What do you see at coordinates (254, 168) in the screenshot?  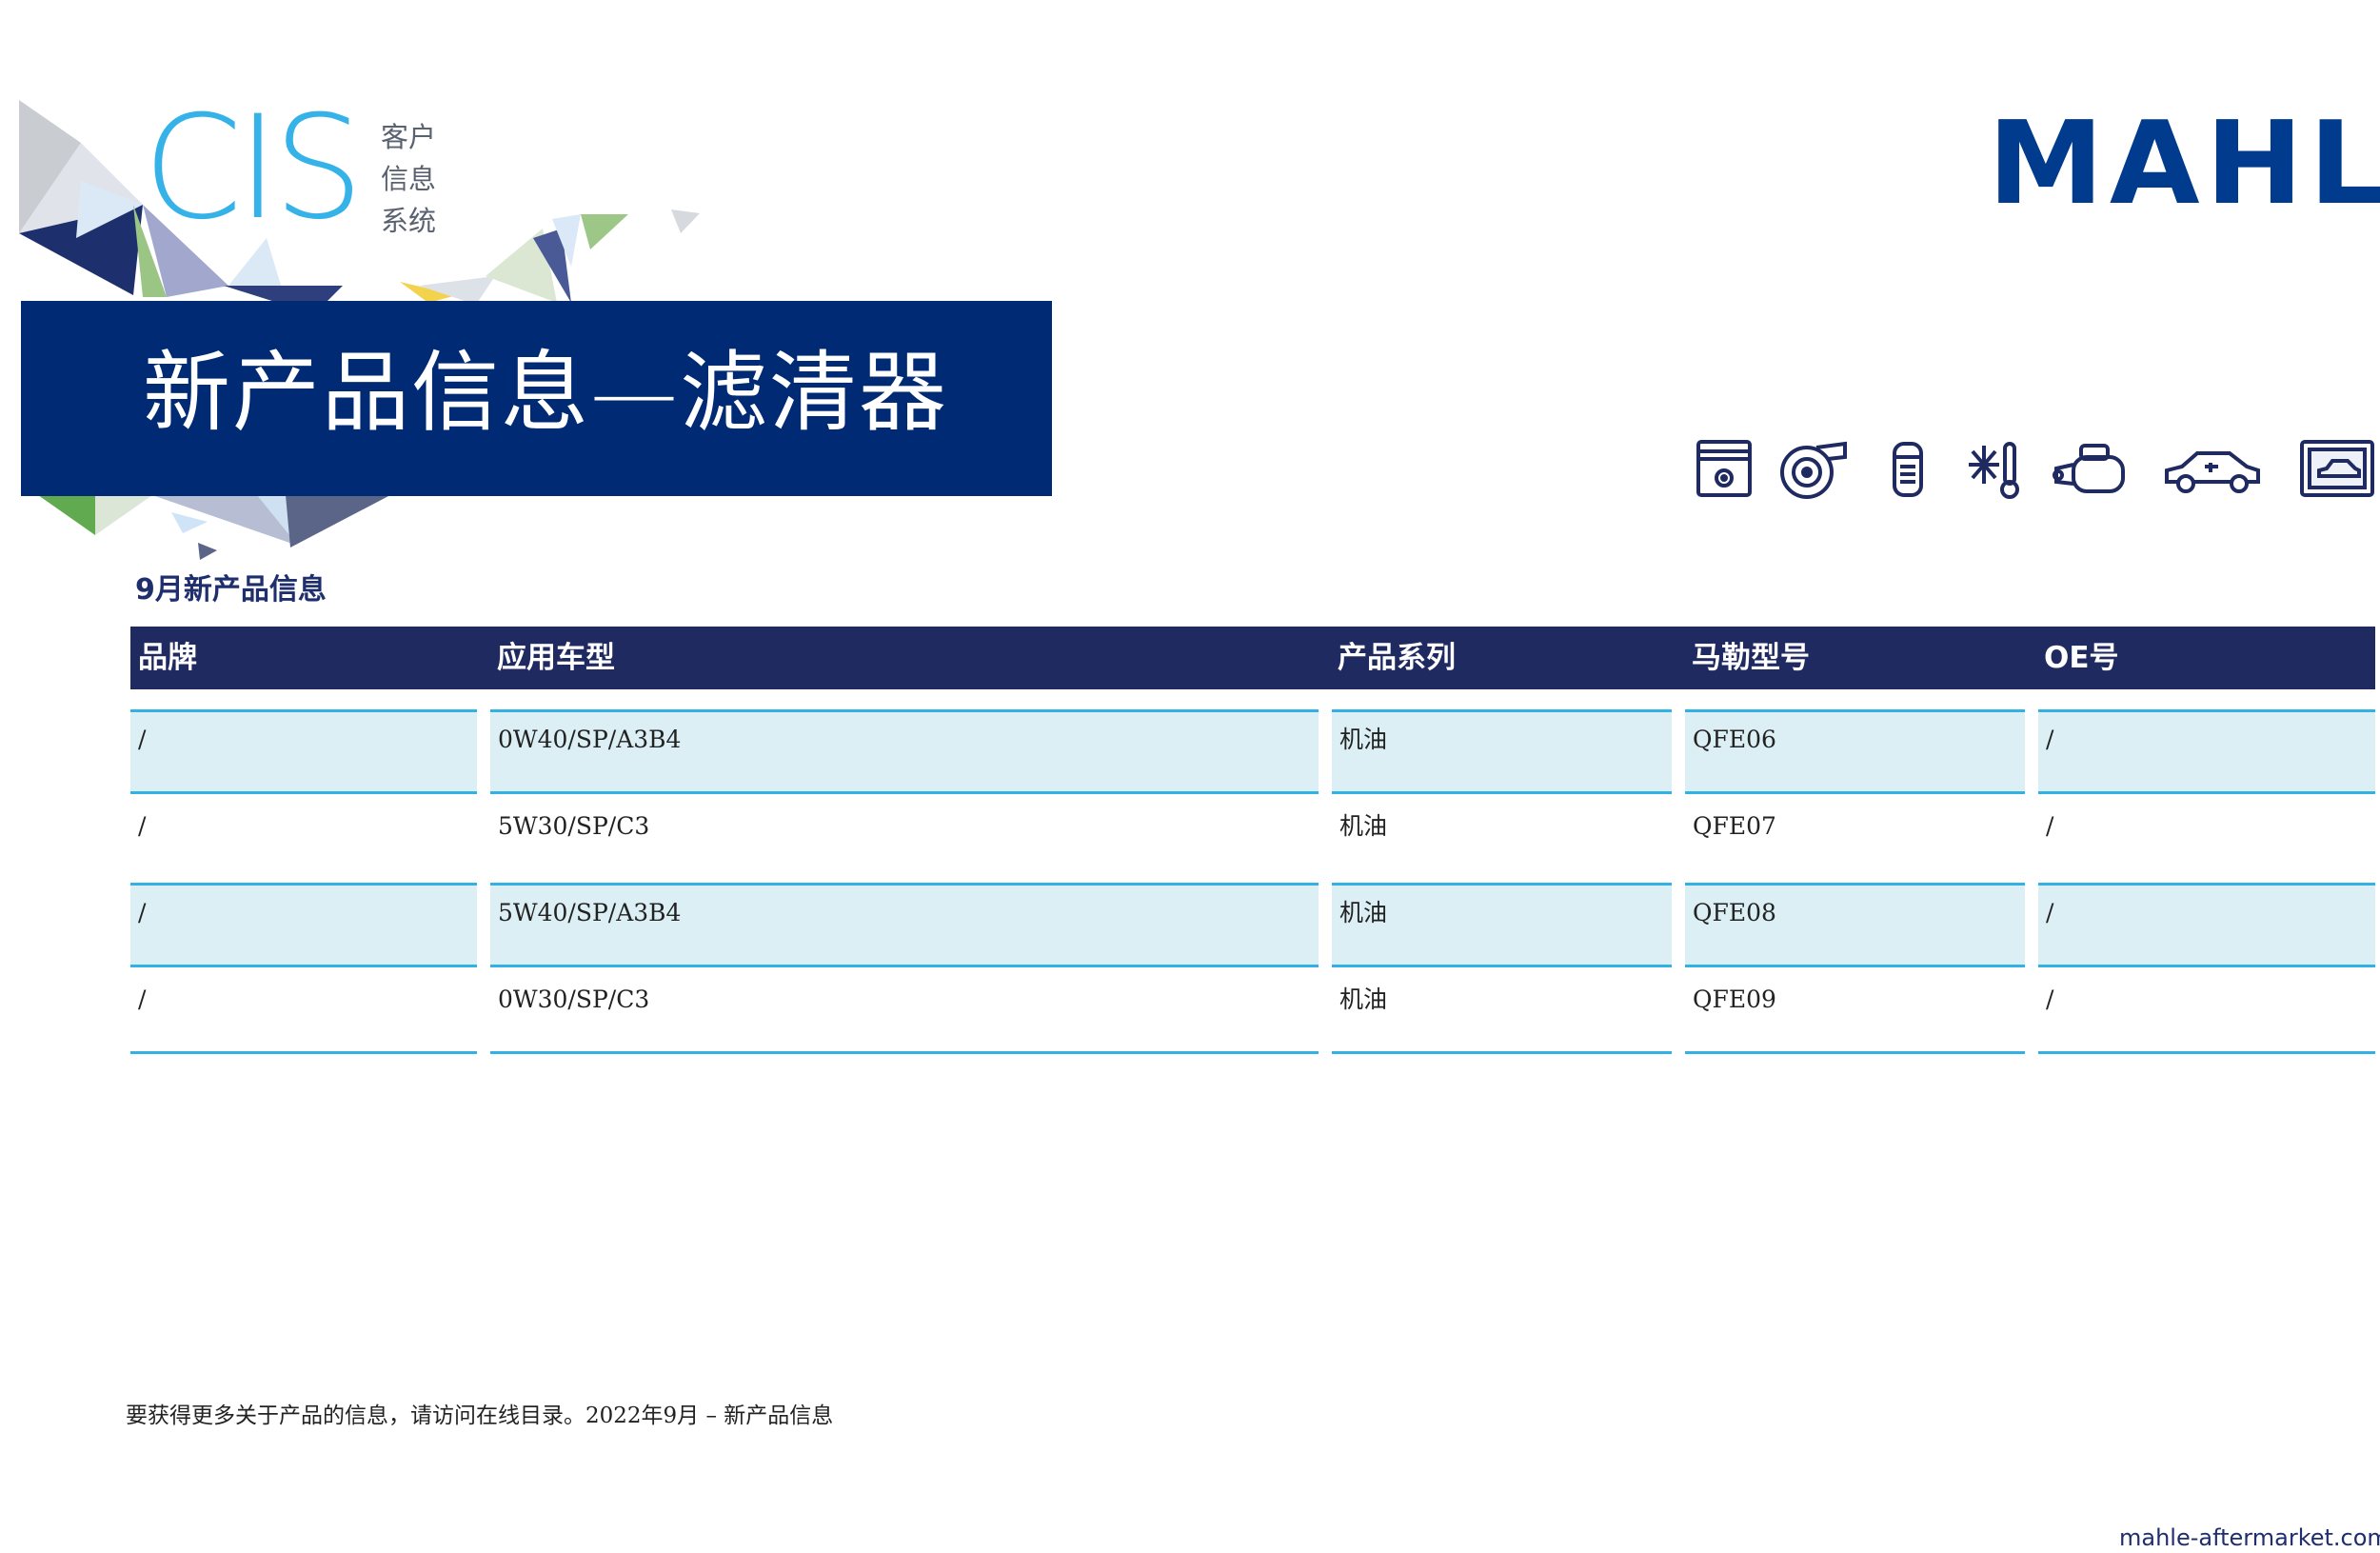 I see `cis-logo-letters: CIS` at bounding box center [254, 168].